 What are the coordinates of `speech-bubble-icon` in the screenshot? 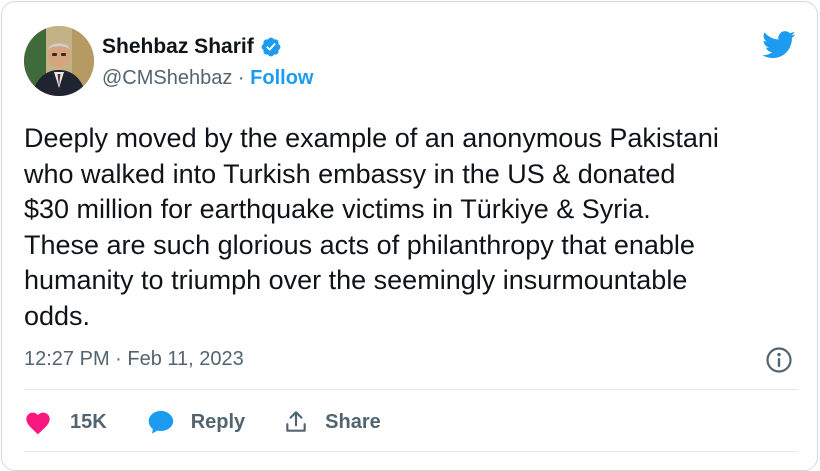 It's located at (160, 422).